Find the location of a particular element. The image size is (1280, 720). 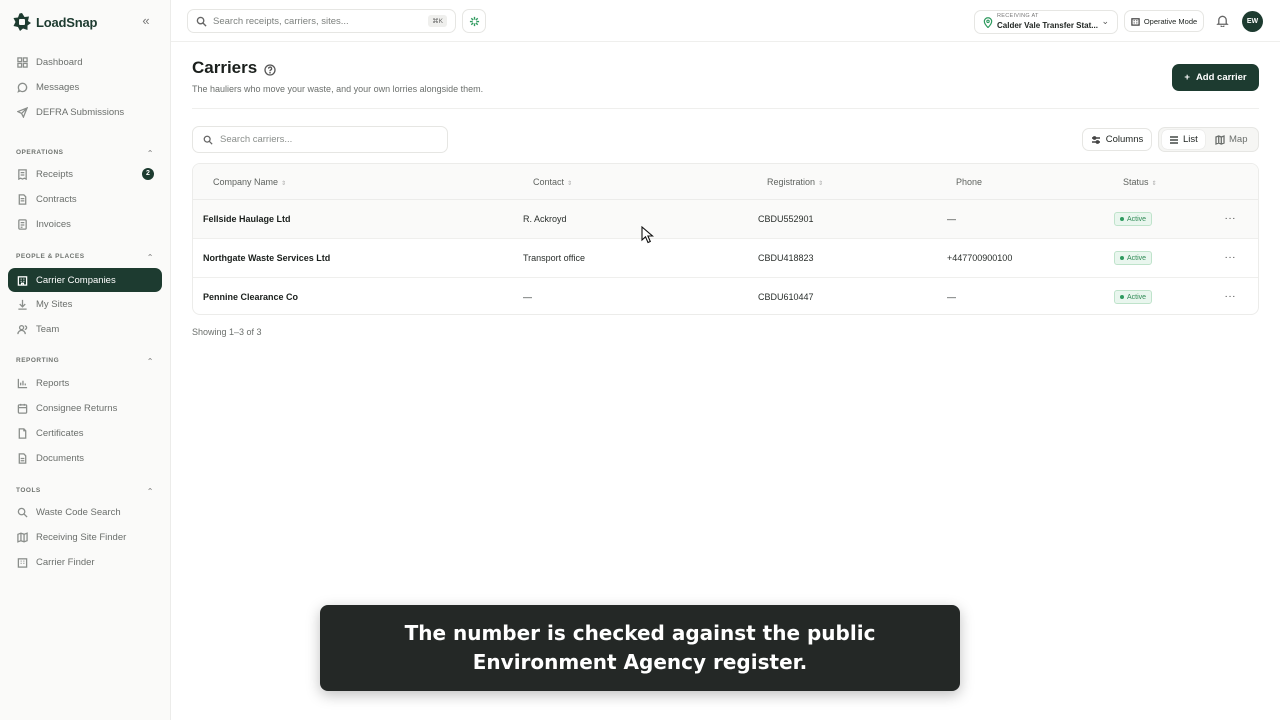

receipts-count-badge: 2 is located at coordinates (148, 174).